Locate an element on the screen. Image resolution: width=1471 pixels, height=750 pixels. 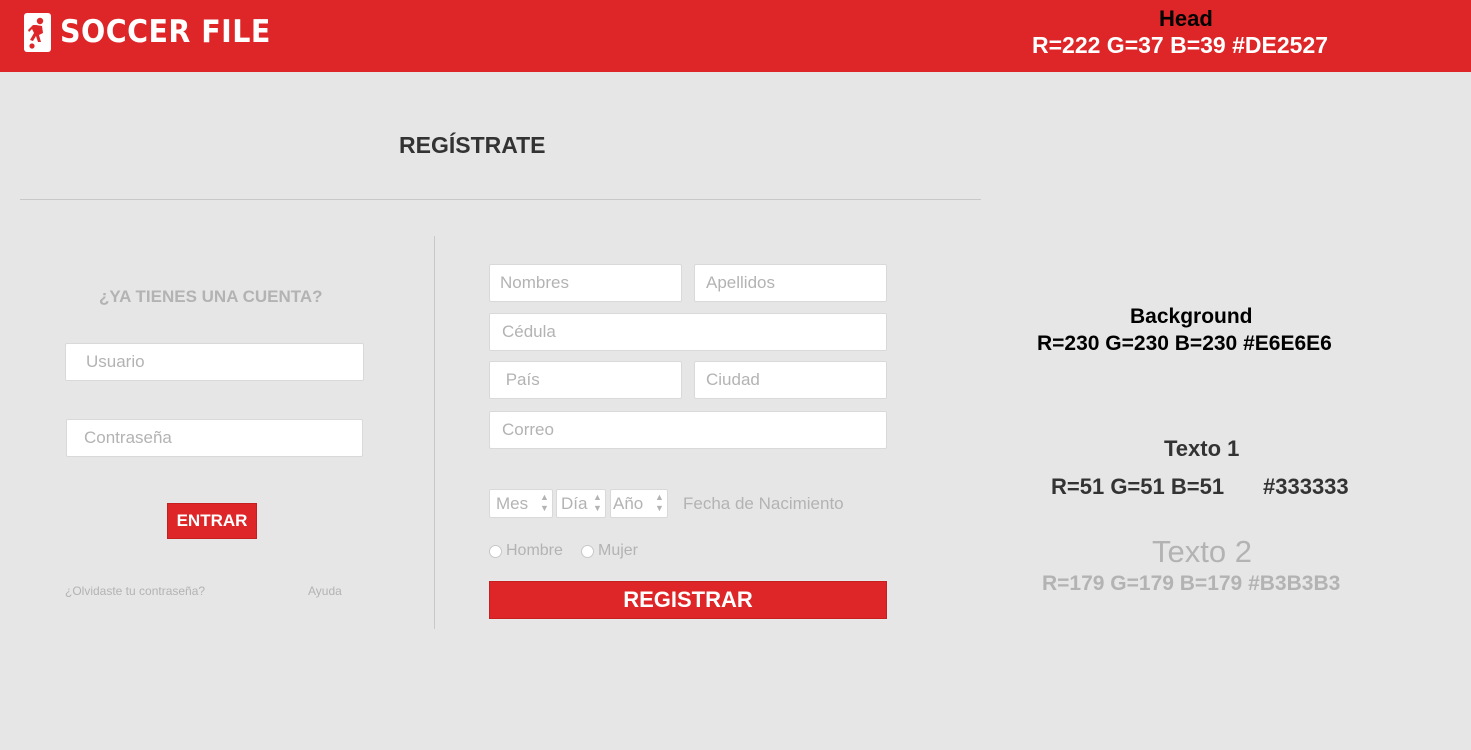
page-title: REGÍSTRATE is located at coordinates (472, 145).